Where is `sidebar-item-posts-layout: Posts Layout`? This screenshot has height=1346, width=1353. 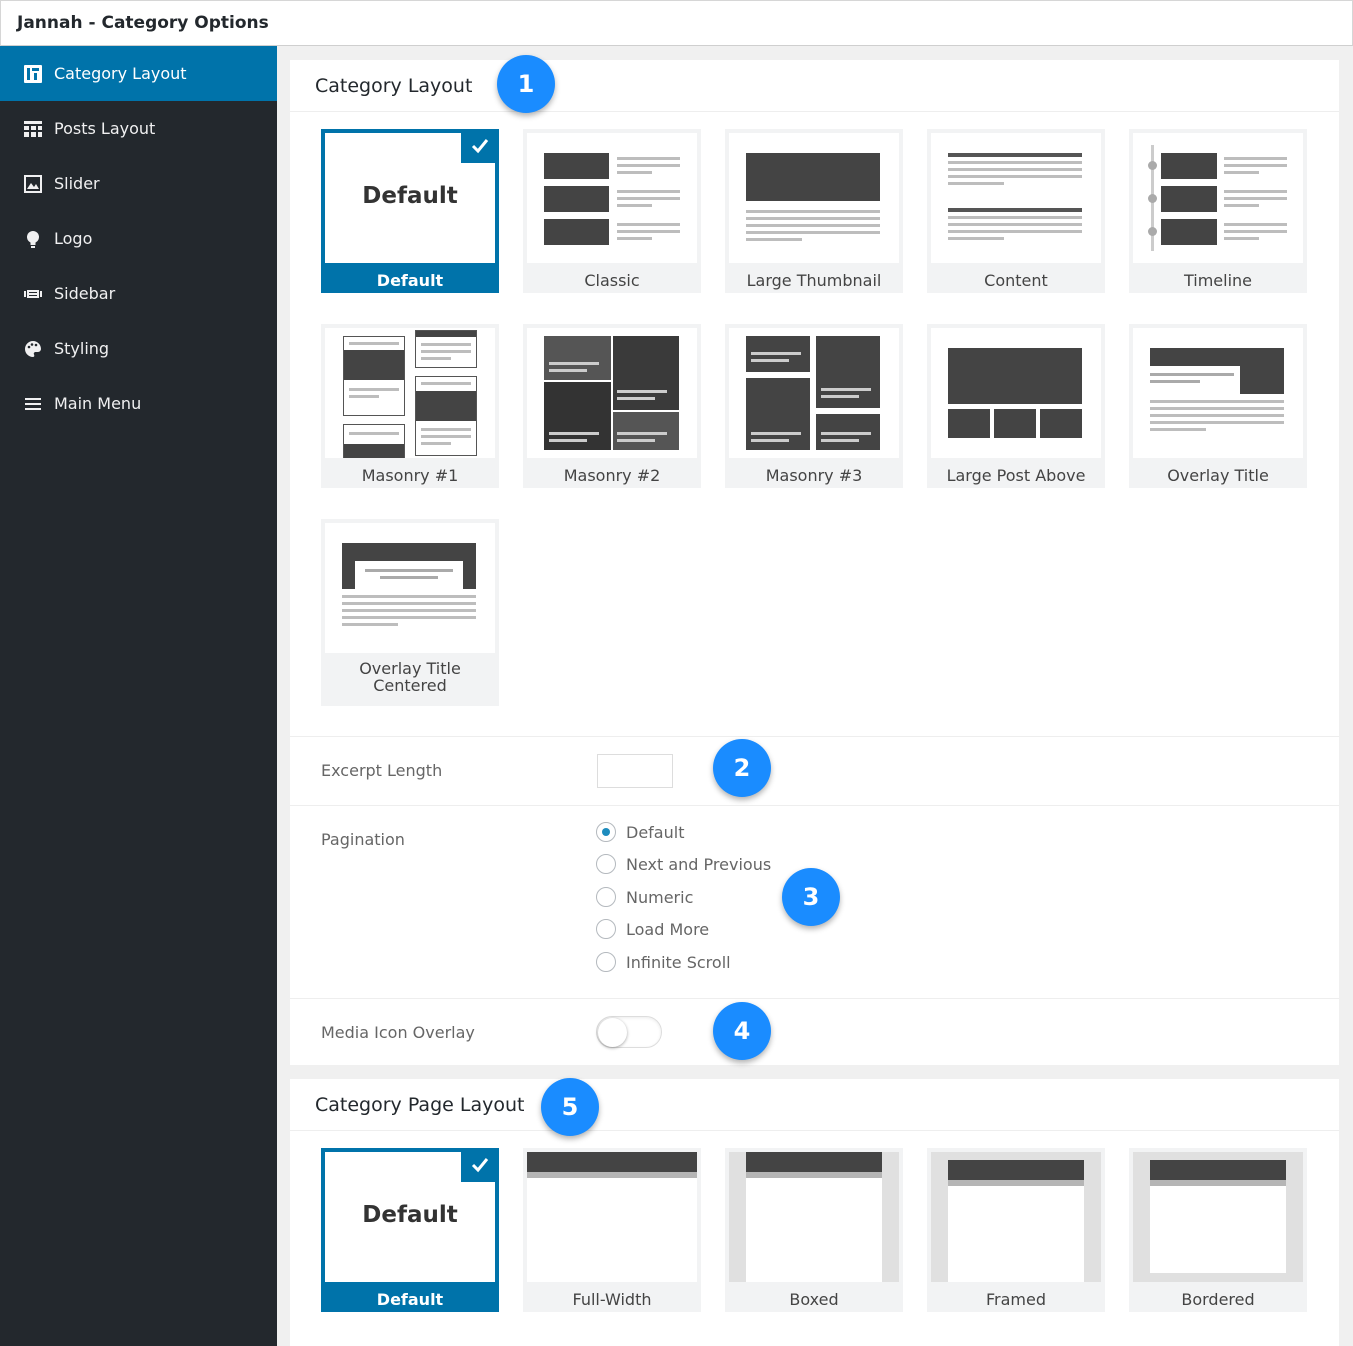 sidebar-item-posts-layout: Posts Layout is located at coordinates (138, 128).